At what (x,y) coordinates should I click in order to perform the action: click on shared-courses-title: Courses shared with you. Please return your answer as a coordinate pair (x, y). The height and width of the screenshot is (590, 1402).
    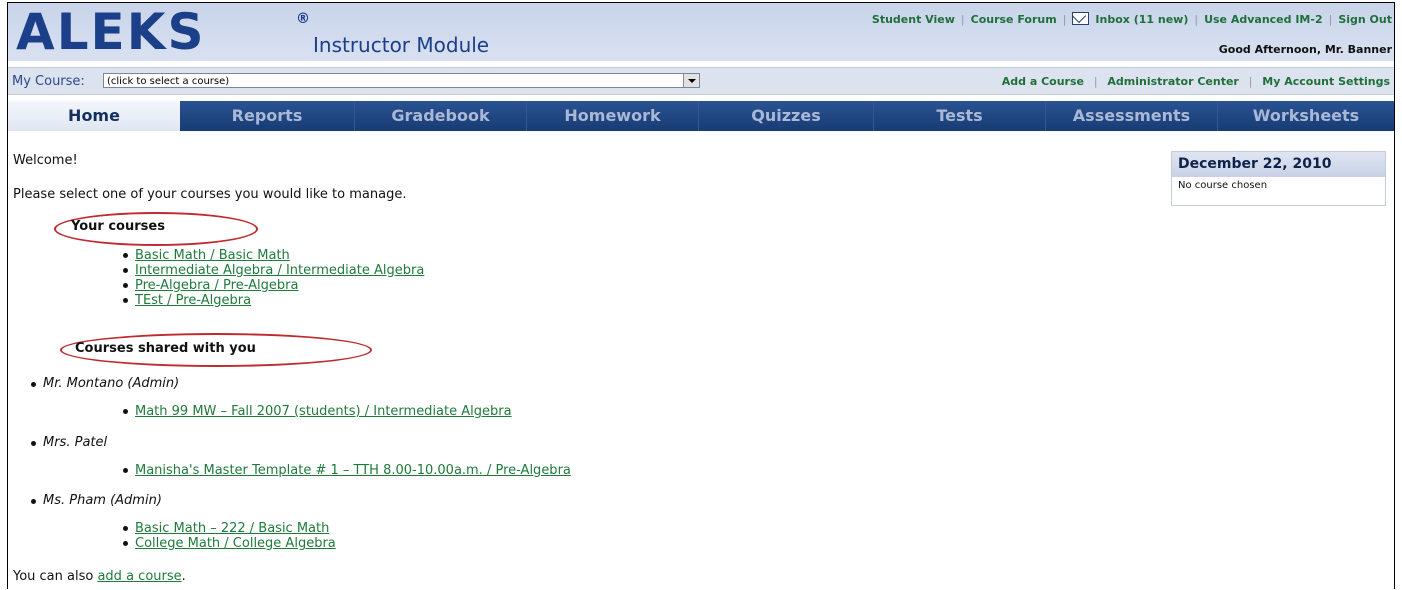
    Looking at the image, I should click on (165, 348).